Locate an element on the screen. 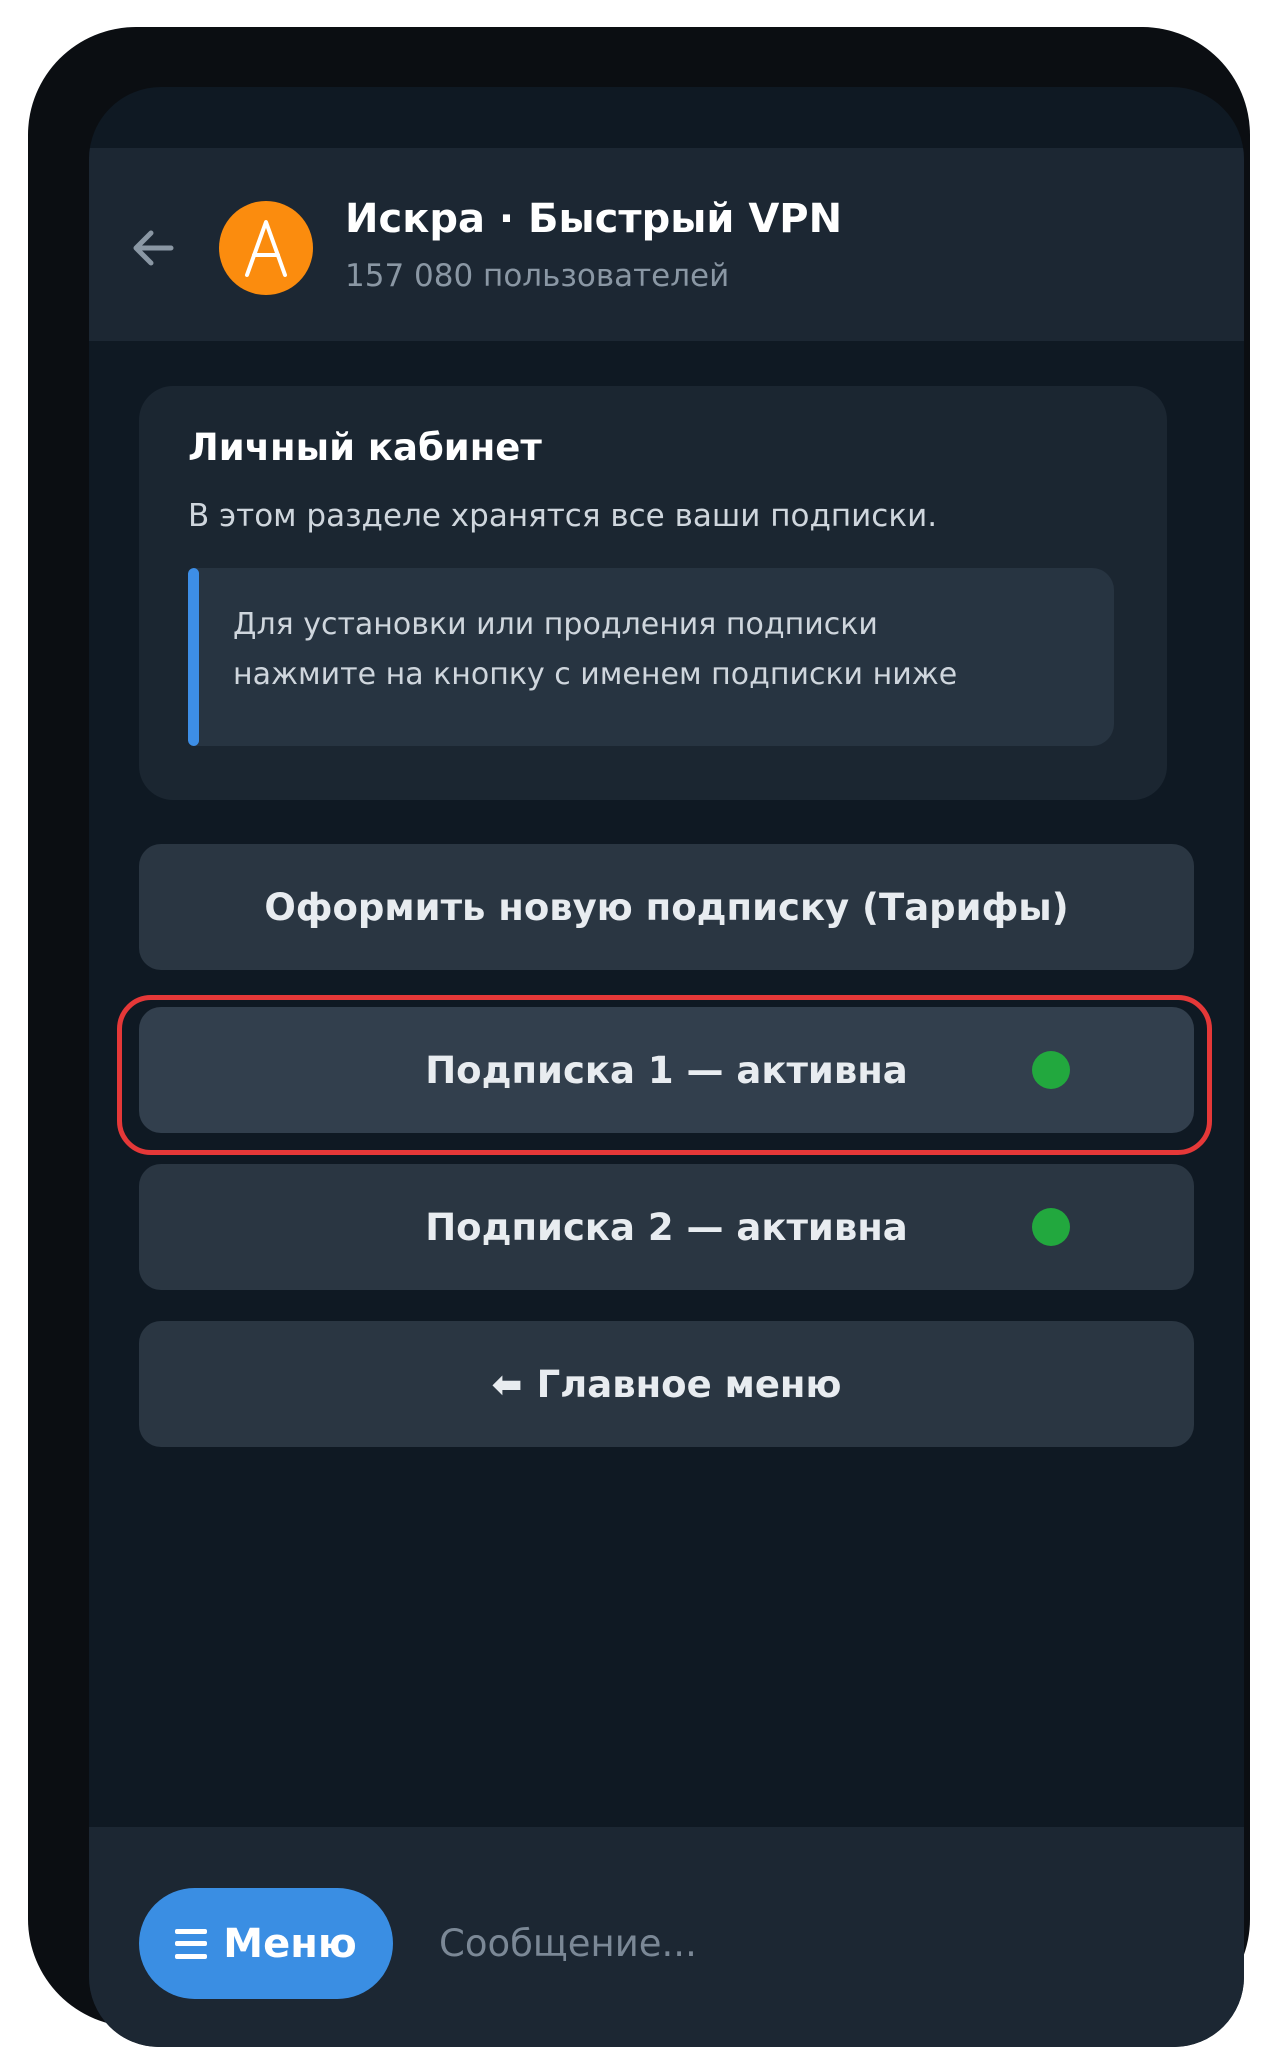 The image size is (1278, 2056). message-input is located at coordinates (809, 1943).